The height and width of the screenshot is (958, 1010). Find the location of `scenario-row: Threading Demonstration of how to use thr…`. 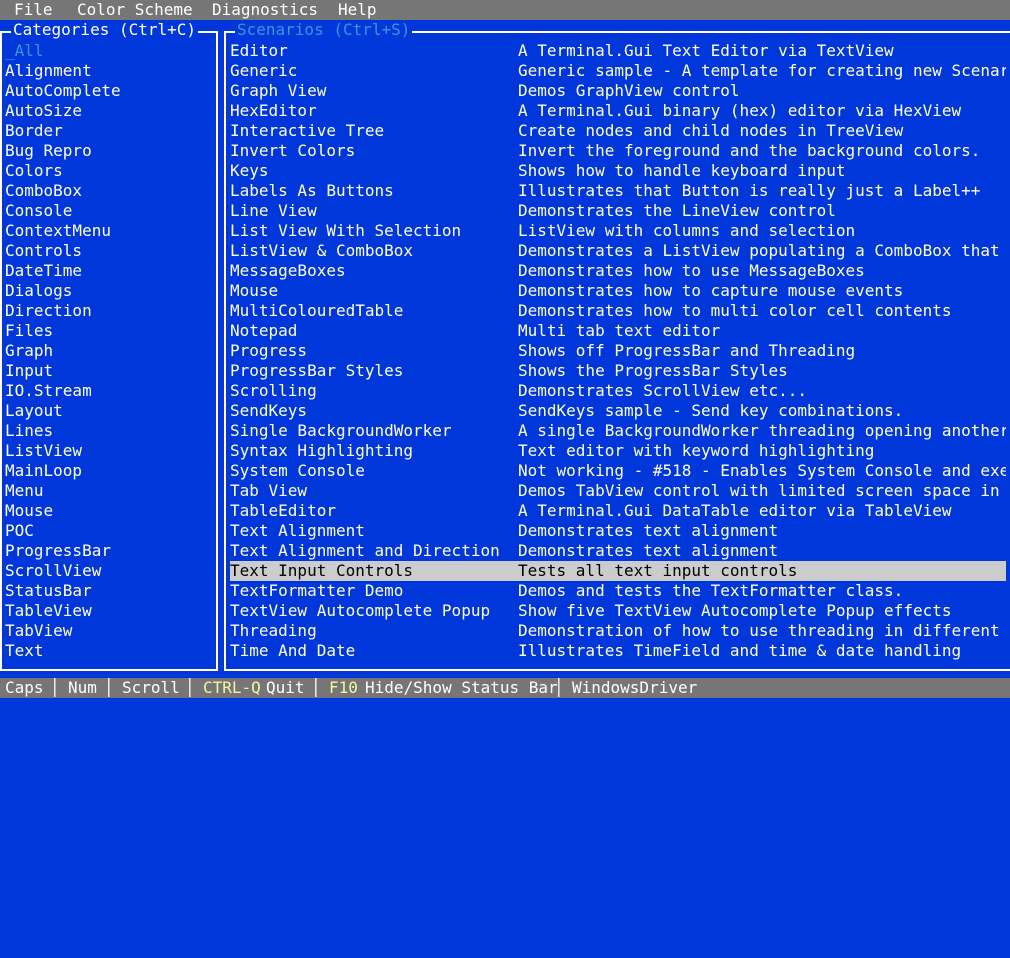

scenario-row: Threading Demonstration of how to use thr… is located at coordinates (618, 631).